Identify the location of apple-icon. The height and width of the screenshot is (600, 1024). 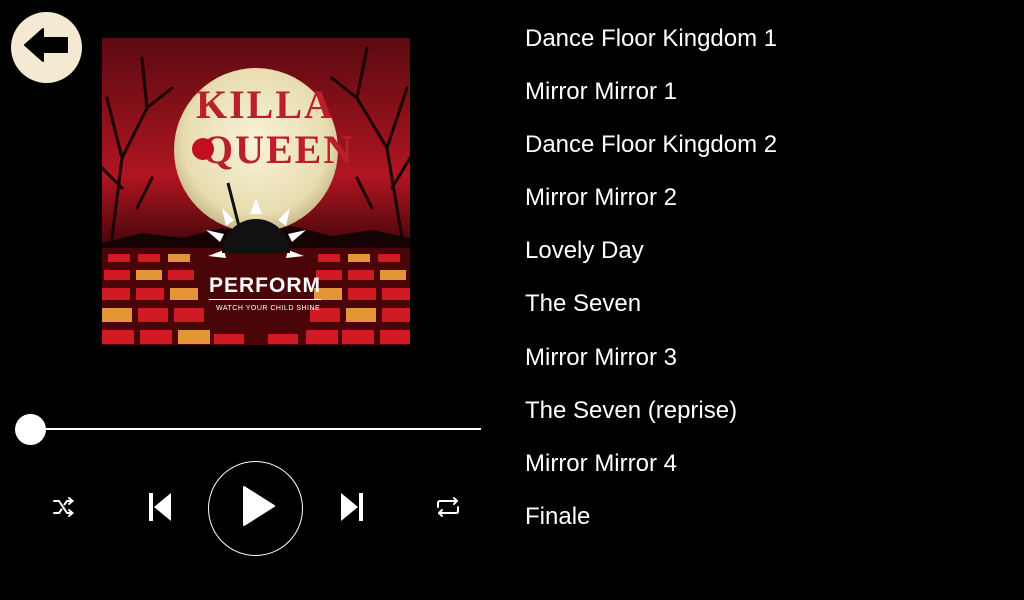
(203, 149).